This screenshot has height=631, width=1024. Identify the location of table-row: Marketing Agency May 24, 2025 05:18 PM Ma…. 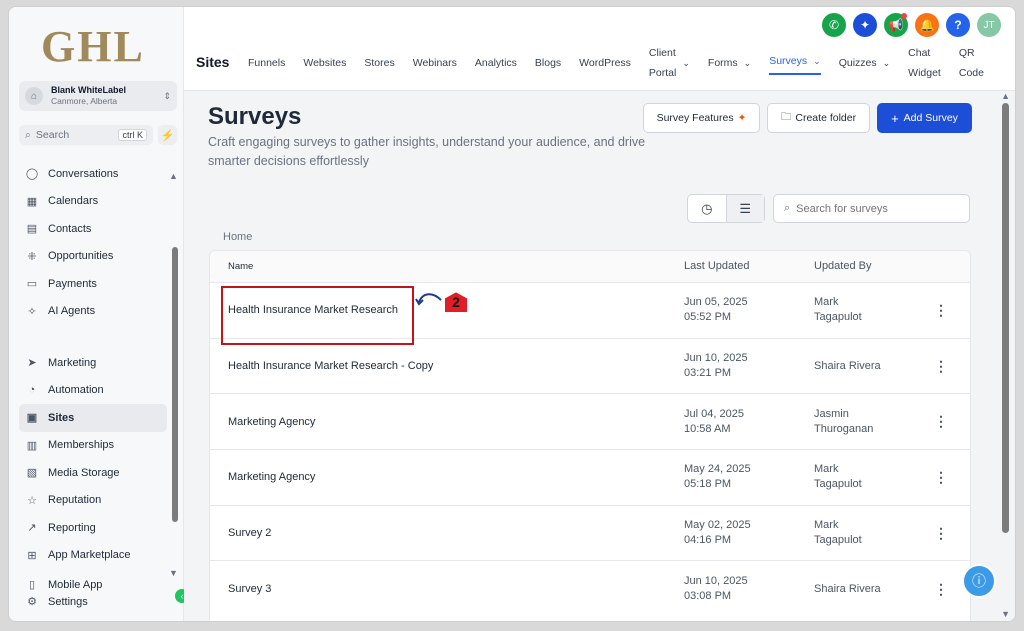
(590, 478).